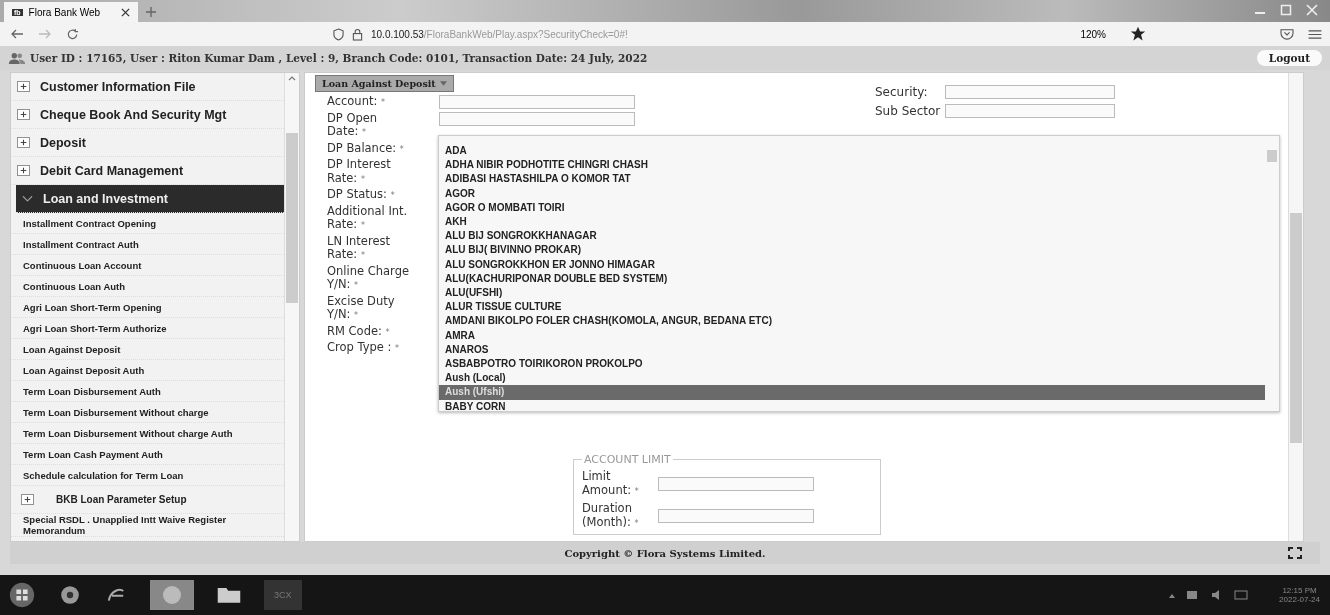 The width and height of the screenshot is (1330, 615). I want to click on dropdown-option: ALU BIJ SONGROKKHANAGAR, so click(852, 236).